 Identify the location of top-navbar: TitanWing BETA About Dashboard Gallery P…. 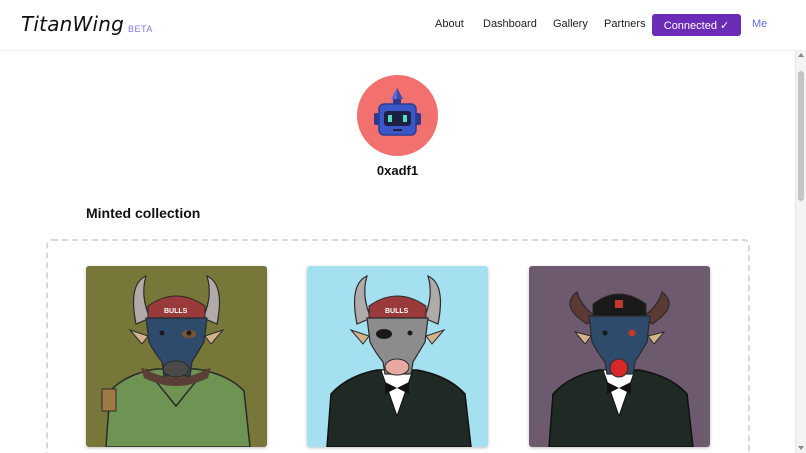
(403, 25).